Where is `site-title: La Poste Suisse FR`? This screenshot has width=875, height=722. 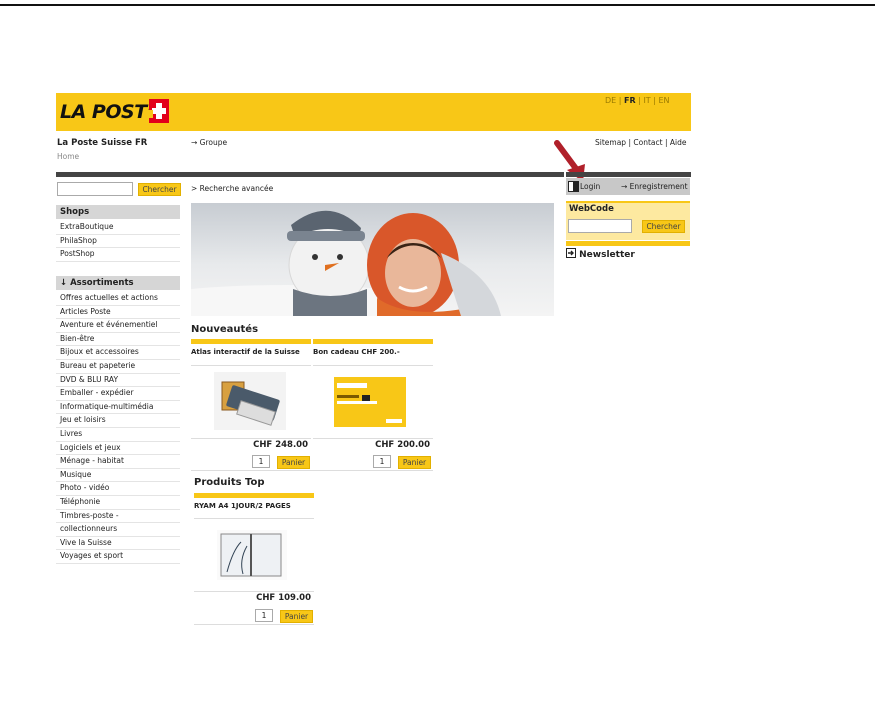
site-title: La Poste Suisse FR is located at coordinates (102, 143).